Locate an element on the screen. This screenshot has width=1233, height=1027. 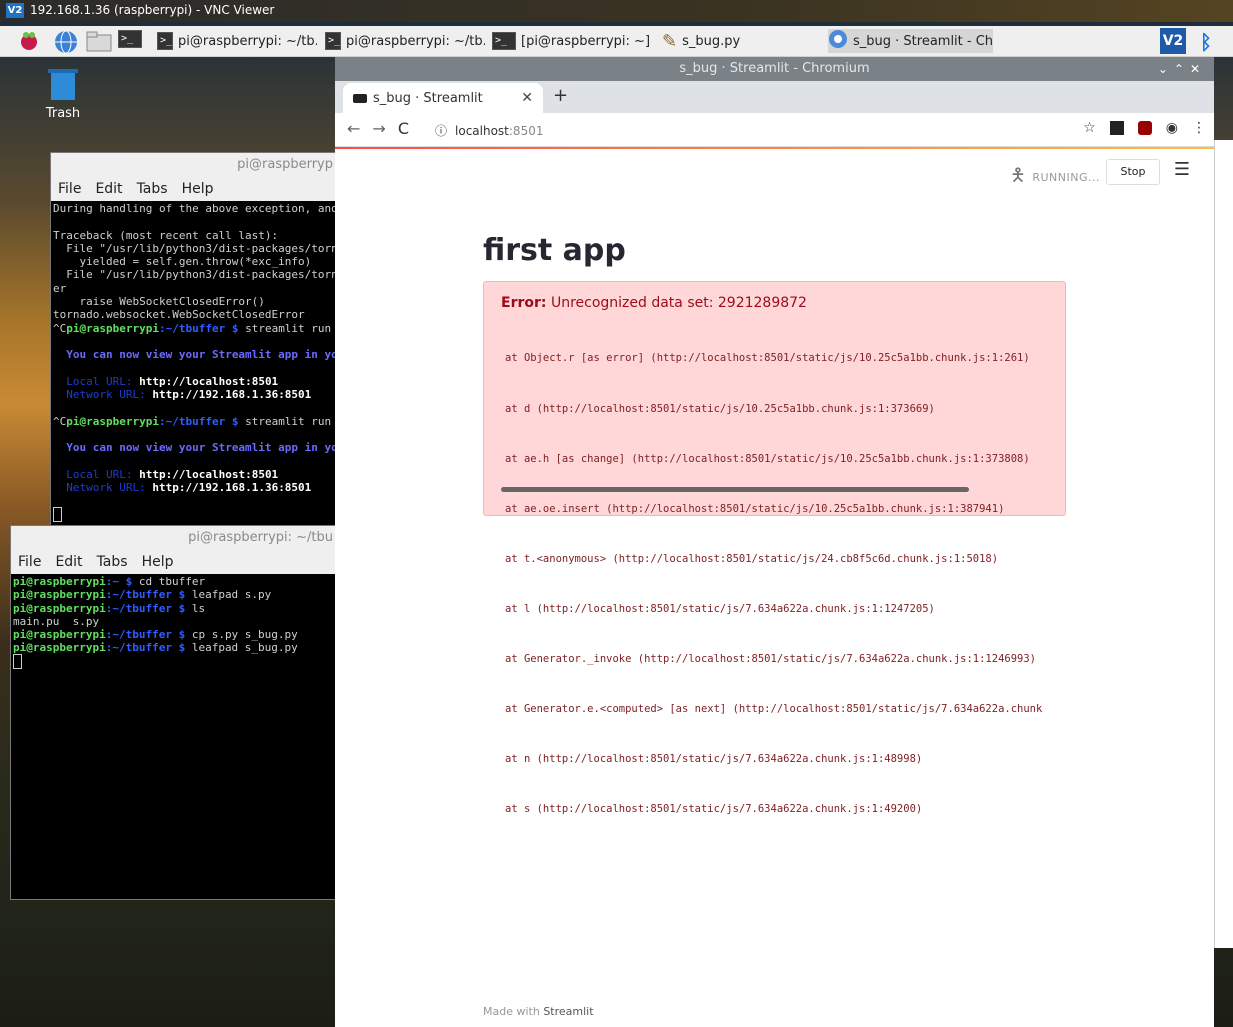
bookmark-star-icon: ☆ is located at coordinates (1089, 128).